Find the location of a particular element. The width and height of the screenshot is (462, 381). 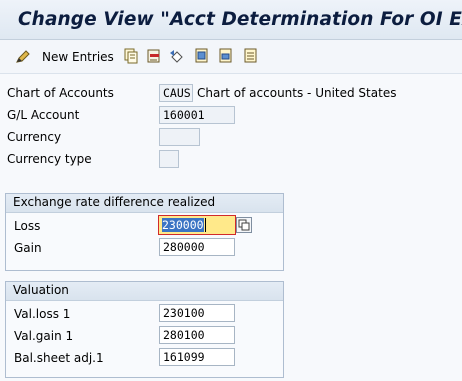

select-block-icon is located at coordinates (226, 56).